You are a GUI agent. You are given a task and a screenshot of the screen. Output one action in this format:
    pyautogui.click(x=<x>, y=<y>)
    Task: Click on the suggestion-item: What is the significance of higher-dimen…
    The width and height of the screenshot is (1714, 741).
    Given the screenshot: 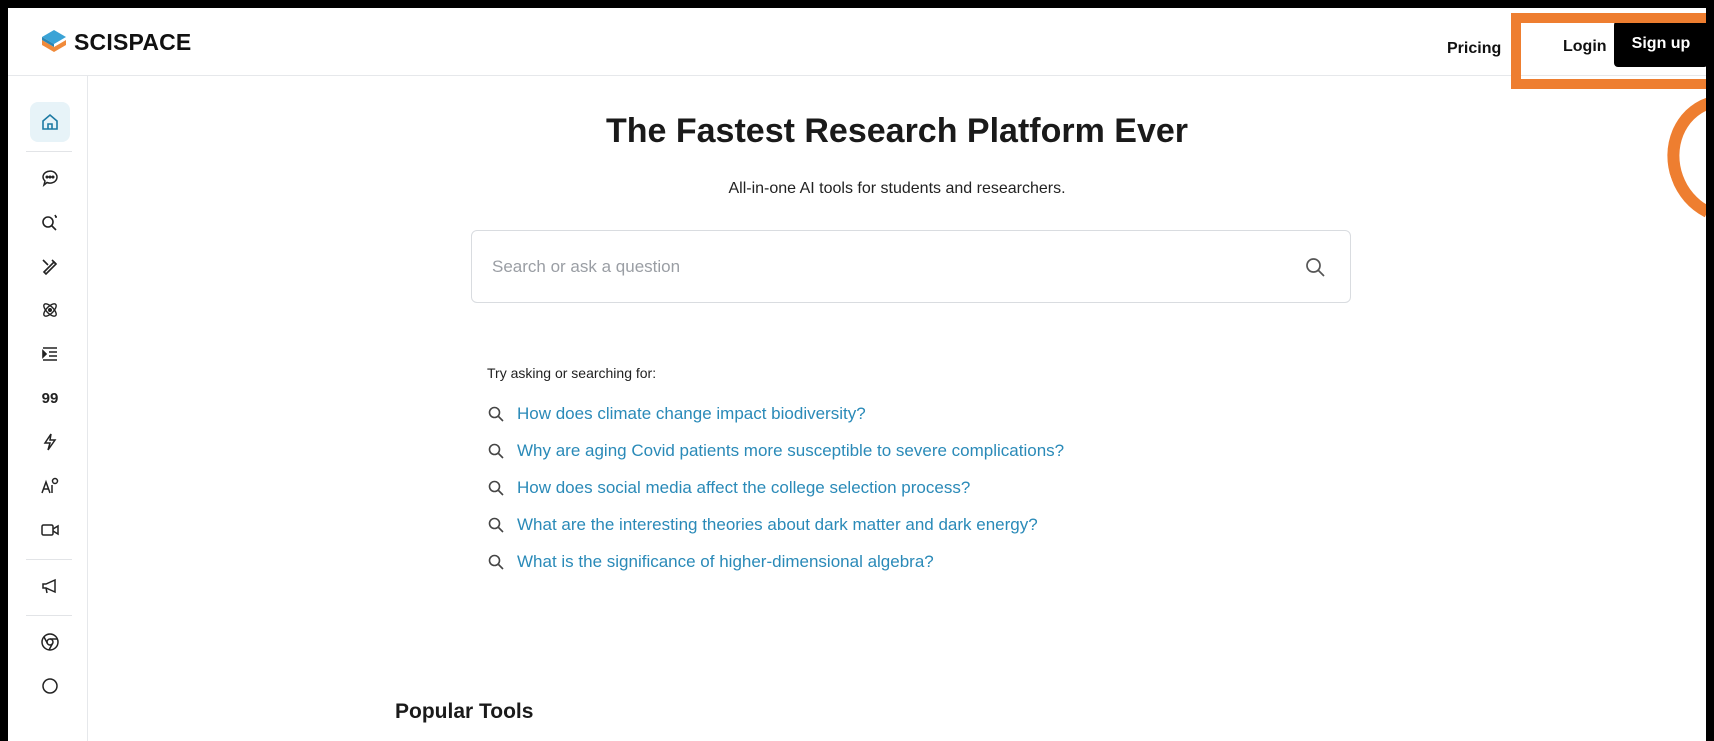 What is the action you would take?
    pyautogui.click(x=775, y=561)
    